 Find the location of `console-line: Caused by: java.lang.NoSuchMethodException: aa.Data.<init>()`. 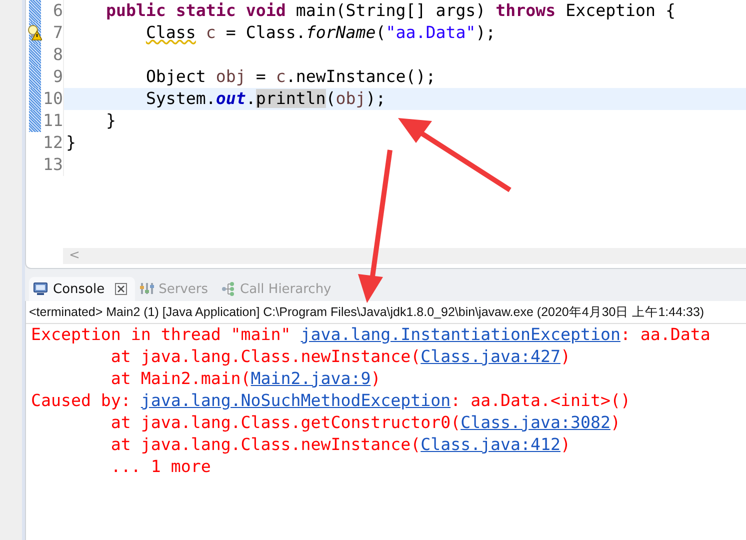

console-line: Caused by: java.lang.NoSuchMethodException: aa.Data.<init>() is located at coordinates (331, 401).